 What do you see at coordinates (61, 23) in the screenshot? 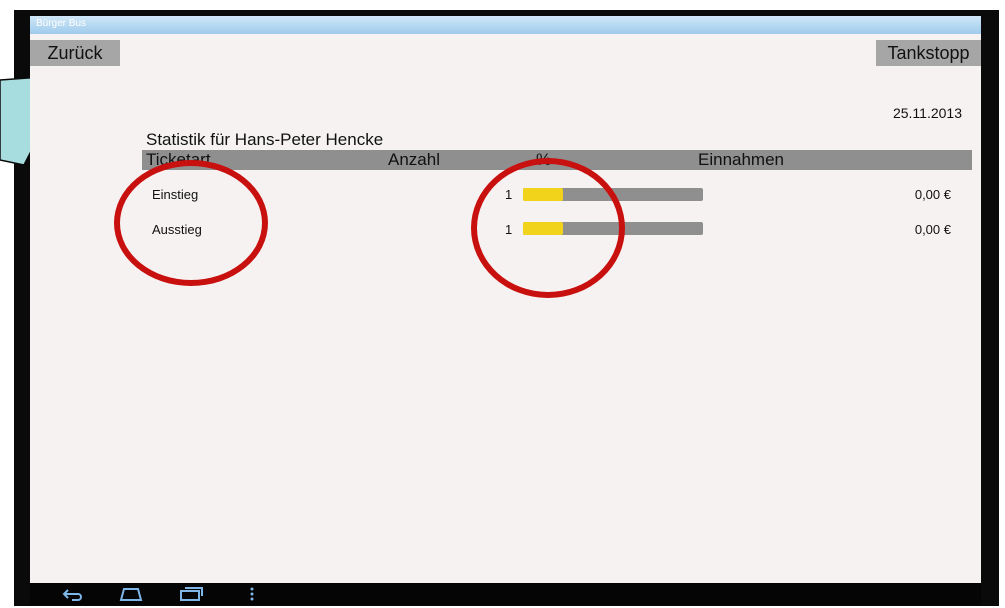
I see `app-title: Bürger Bus` at bounding box center [61, 23].